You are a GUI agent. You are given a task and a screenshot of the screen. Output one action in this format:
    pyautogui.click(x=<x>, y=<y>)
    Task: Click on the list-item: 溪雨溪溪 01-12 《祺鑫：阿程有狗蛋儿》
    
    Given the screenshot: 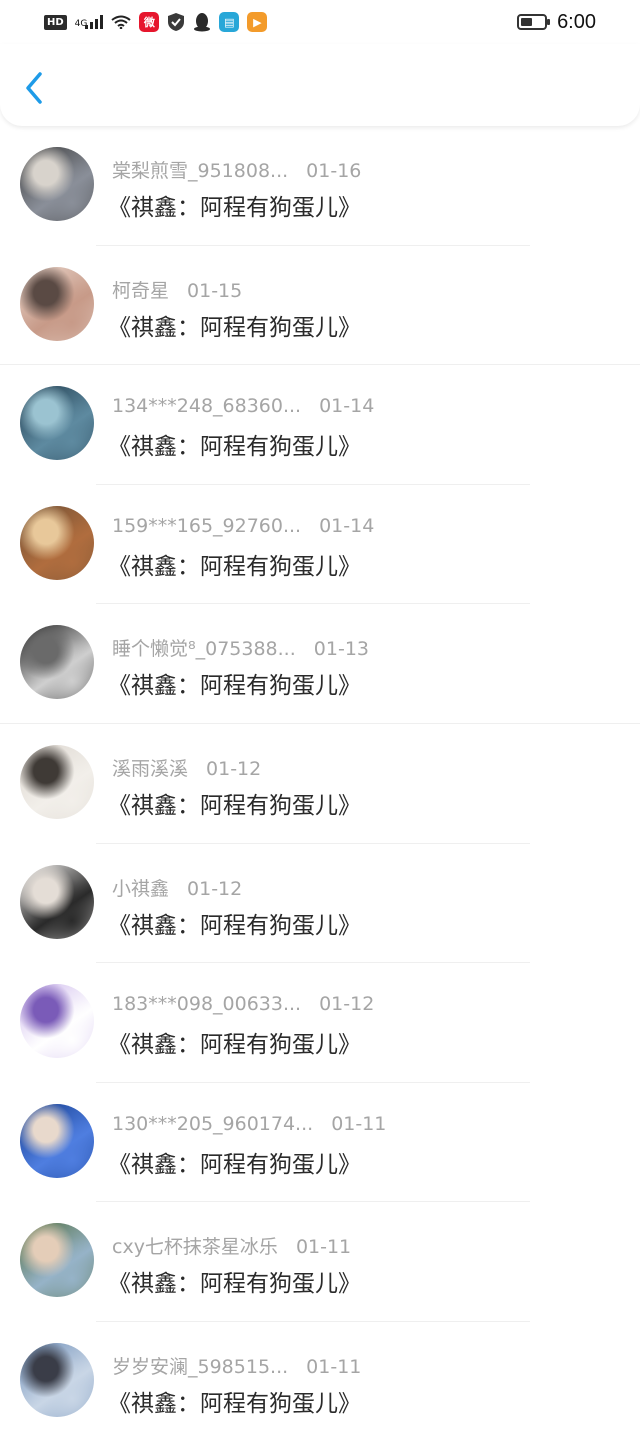 What is the action you would take?
    pyautogui.click(x=320, y=784)
    